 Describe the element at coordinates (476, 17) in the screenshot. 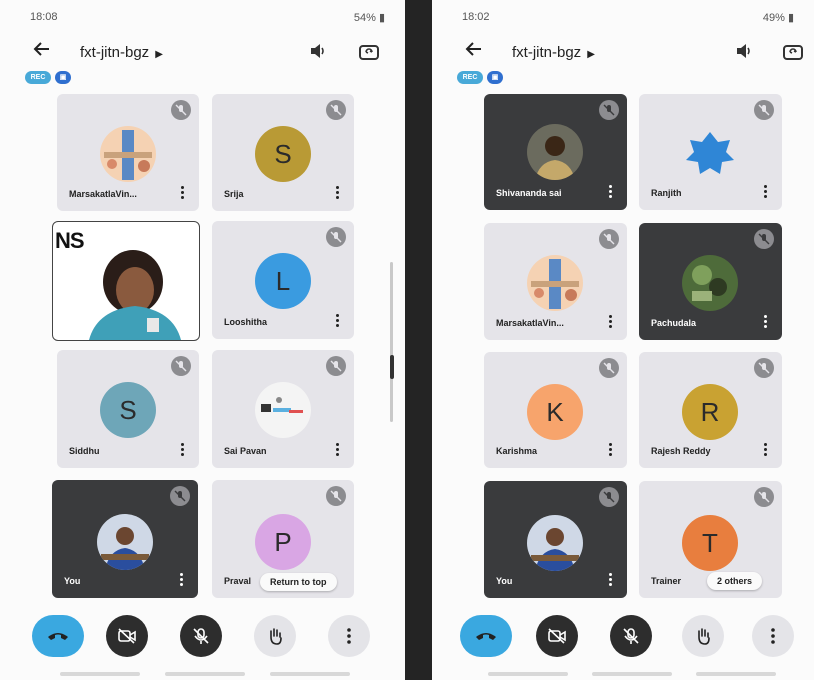

I see `status-time: 18:02` at that location.